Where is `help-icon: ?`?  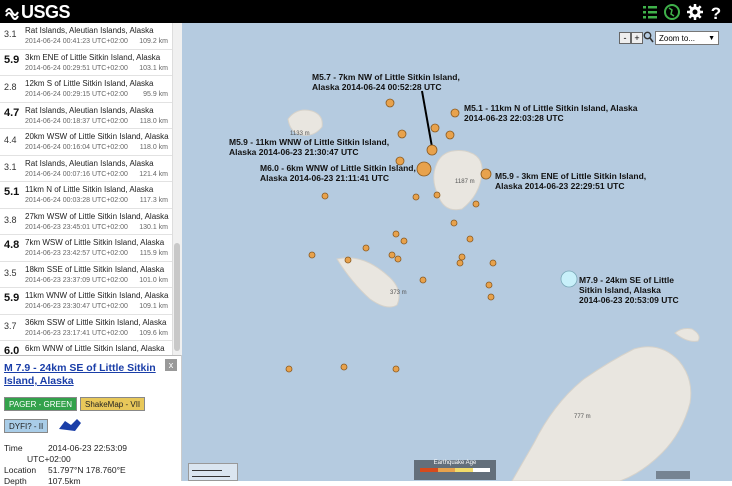
help-icon: ? is located at coordinates (716, 12).